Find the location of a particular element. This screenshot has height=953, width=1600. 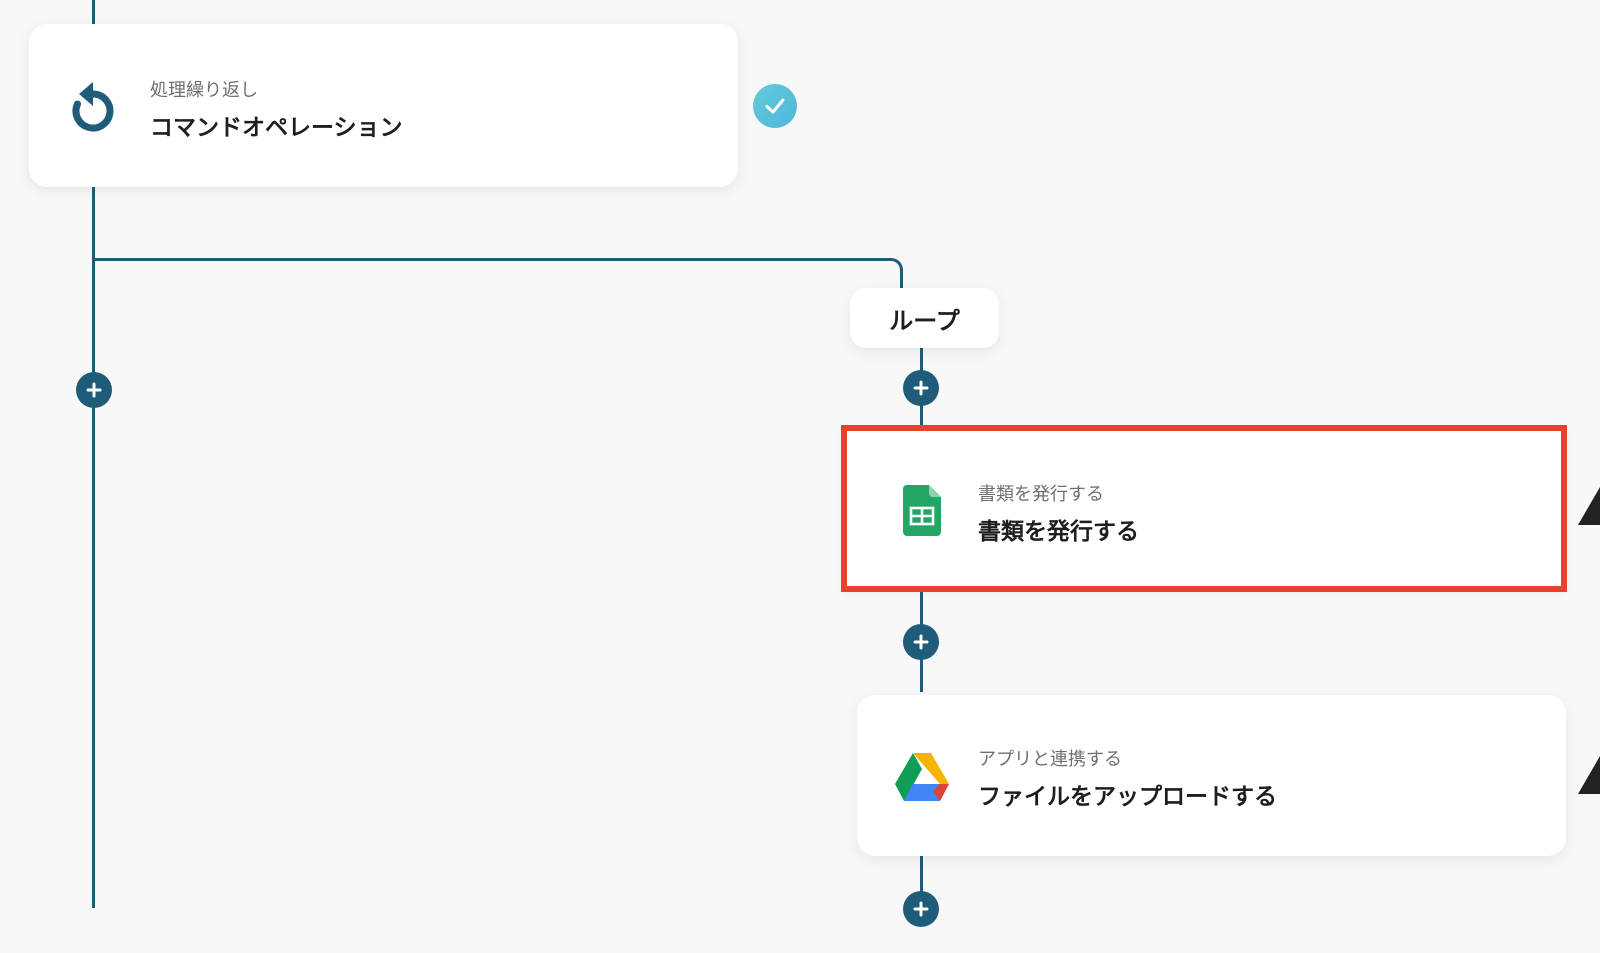

google-drive-icon is located at coordinates (922, 777).